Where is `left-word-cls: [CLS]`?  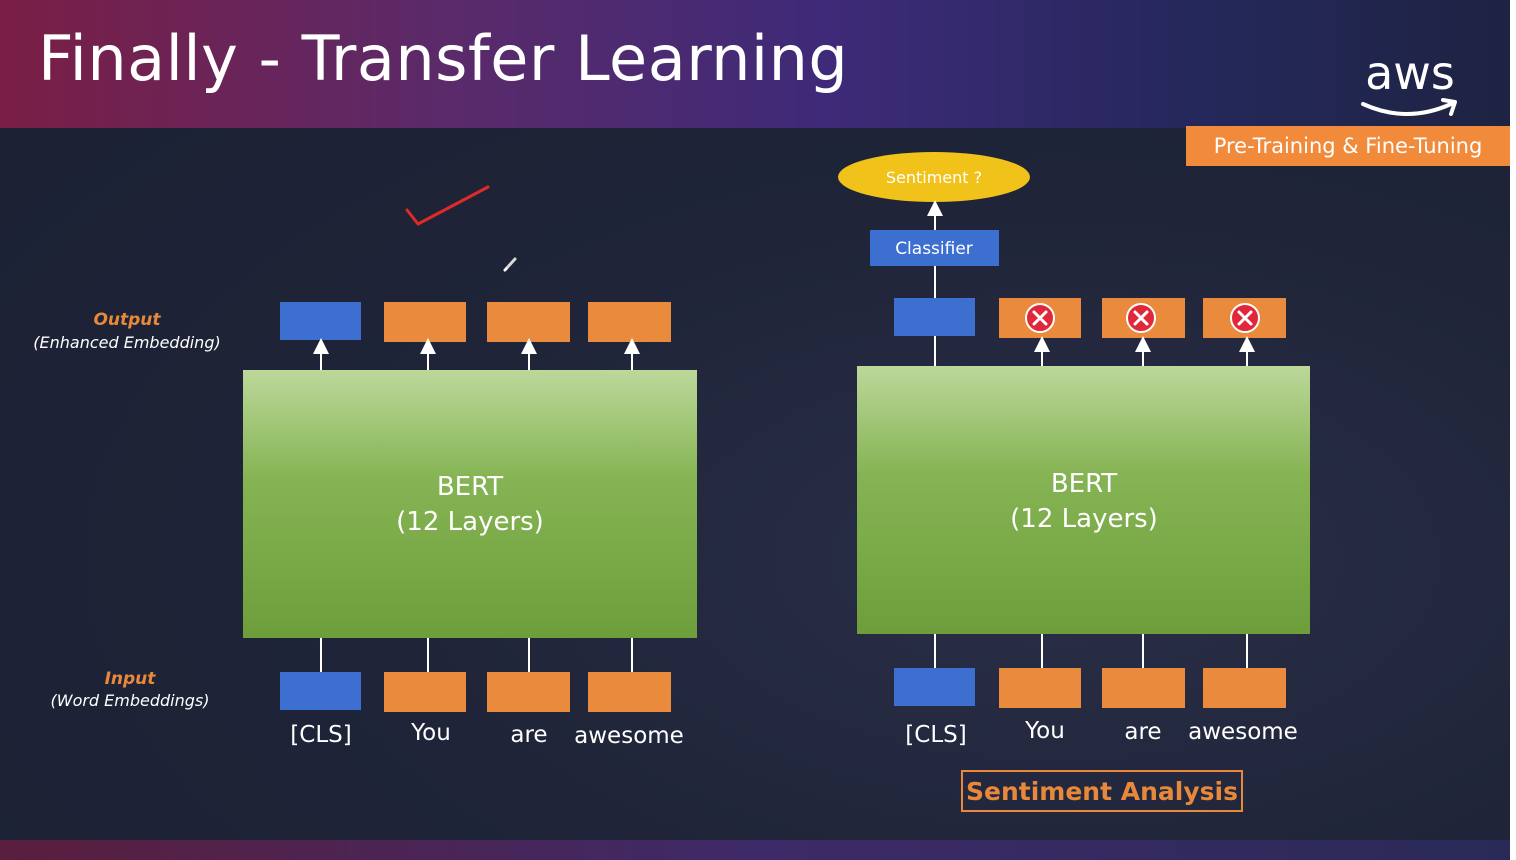
left-word-cls: [CLS] is located at coordinates (320, 735).